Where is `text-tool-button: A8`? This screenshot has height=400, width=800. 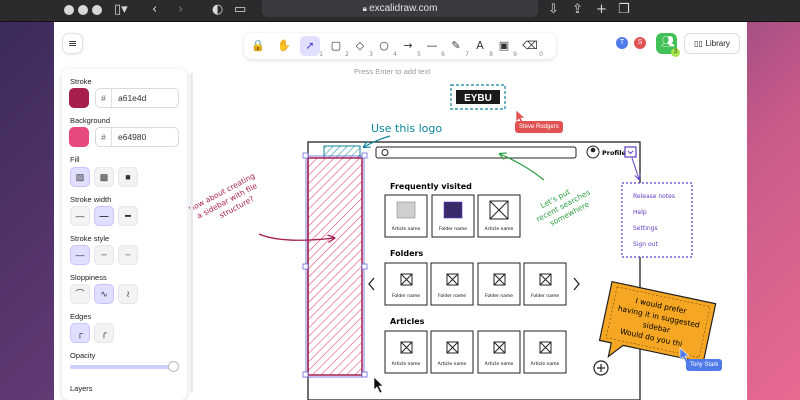
text-tool-button: A8 is located at coordinates (481, 47).